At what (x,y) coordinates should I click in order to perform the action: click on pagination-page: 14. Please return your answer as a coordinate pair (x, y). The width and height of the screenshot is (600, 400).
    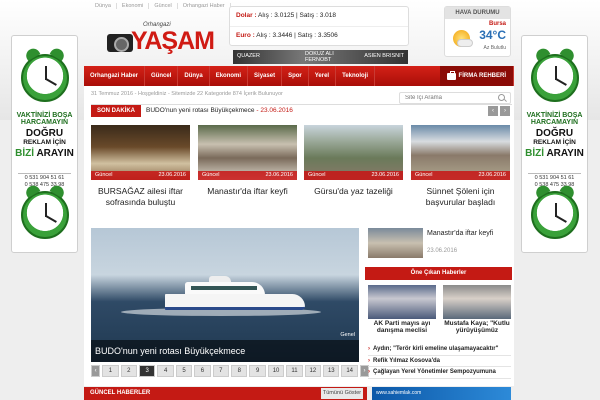
    Looking at the image, I should click on (349, 370).